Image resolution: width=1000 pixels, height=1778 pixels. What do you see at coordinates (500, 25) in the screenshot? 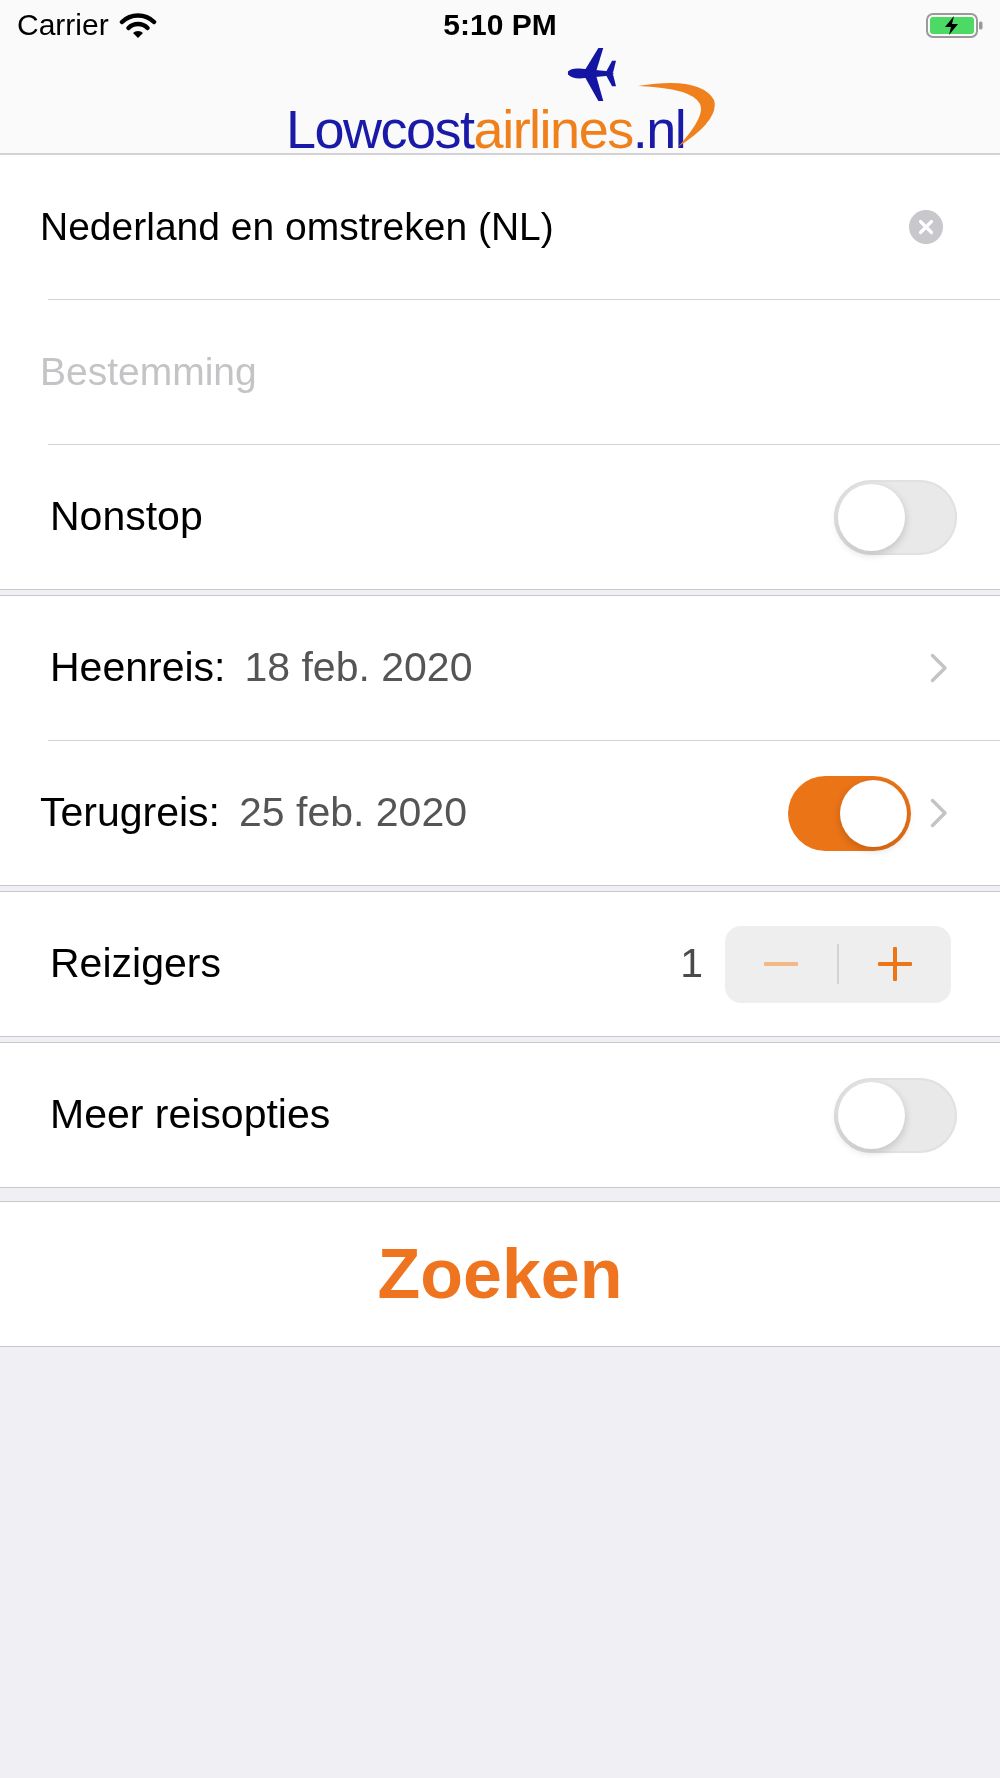
I see `clock-time: 5:10 PM` at bounding box center [500, 25].